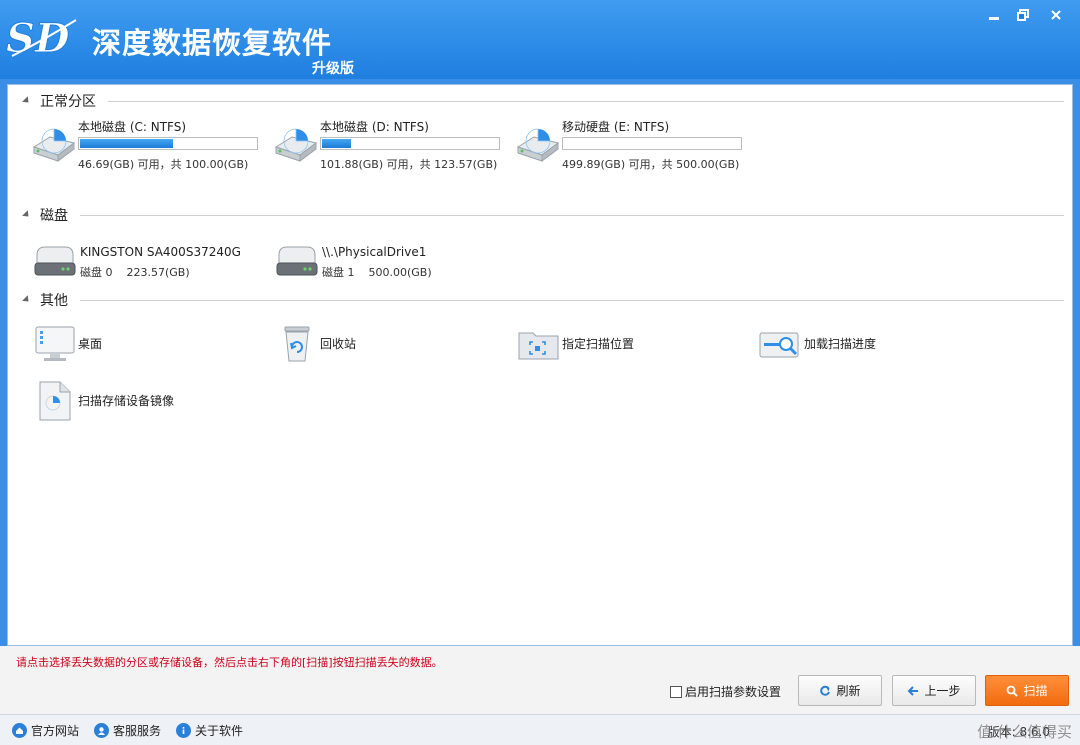  What do you see at coordinates (1035, 691) in the screenshot?
I see `scan-label: 扫描` at bounding box center [1035, 691].